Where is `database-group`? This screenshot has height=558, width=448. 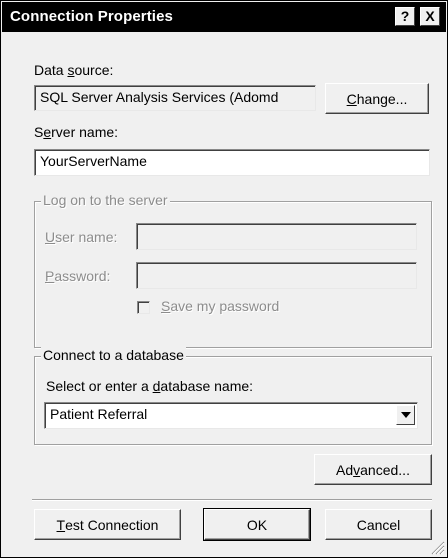 database-group is located at coordinates (233, 400).